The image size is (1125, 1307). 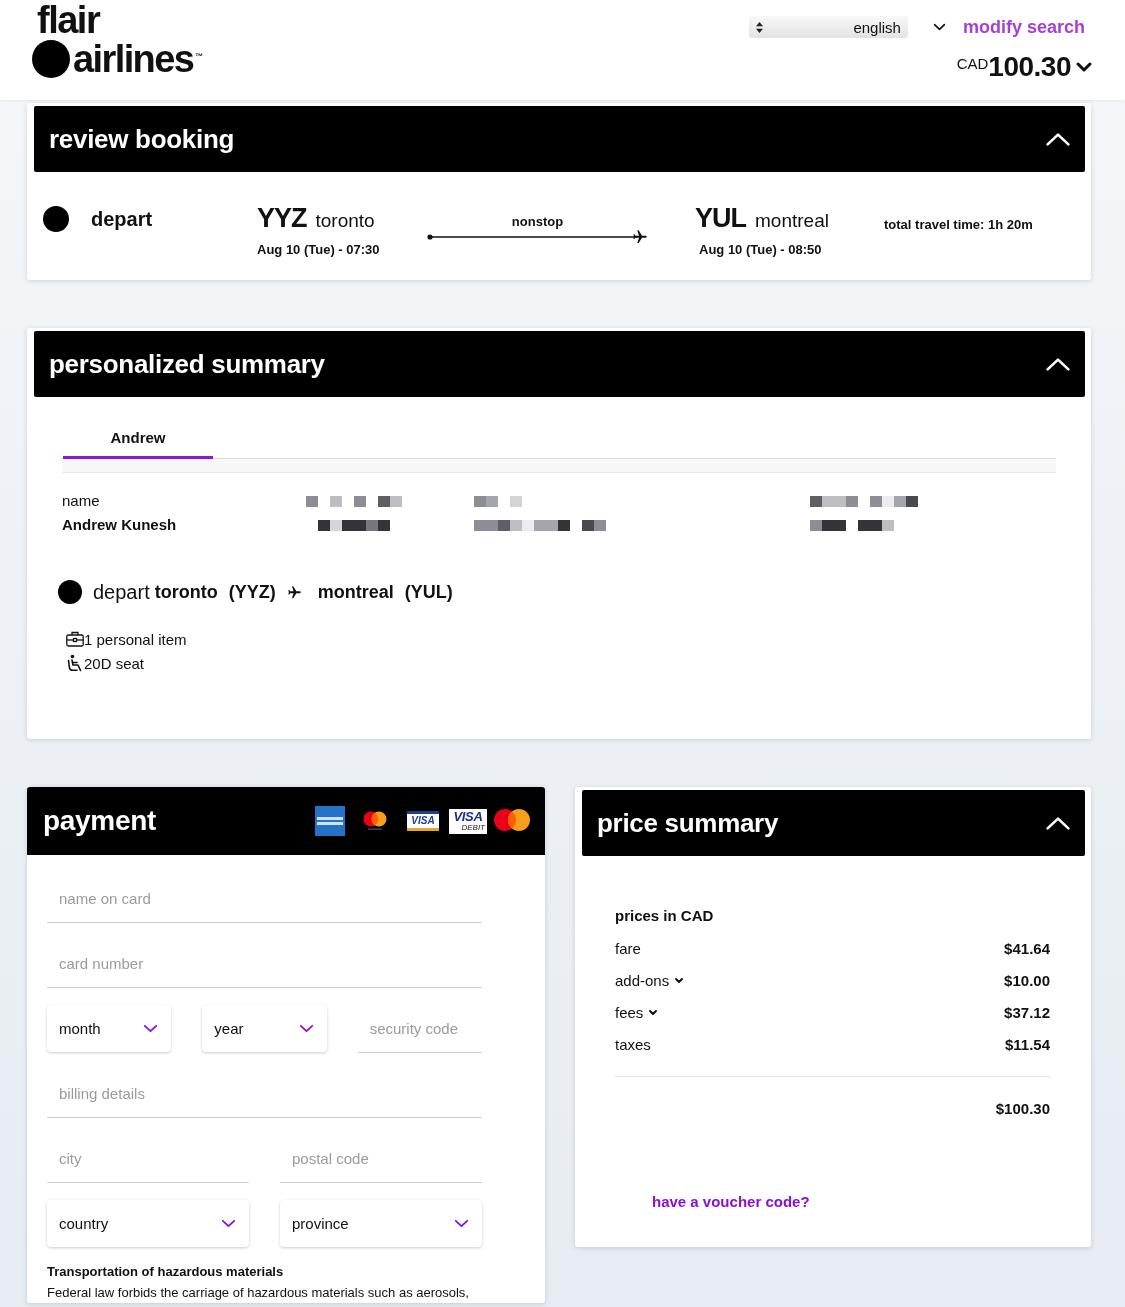 I want to click on text-field: billing details, so click(x=264, y=1094).